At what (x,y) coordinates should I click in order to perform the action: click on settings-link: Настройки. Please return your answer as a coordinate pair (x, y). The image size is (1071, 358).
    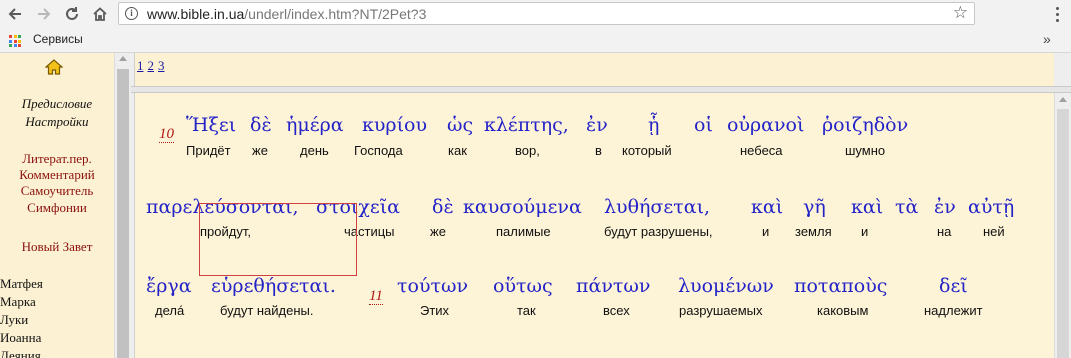
    Looking at the image, I should click on (57, 122).